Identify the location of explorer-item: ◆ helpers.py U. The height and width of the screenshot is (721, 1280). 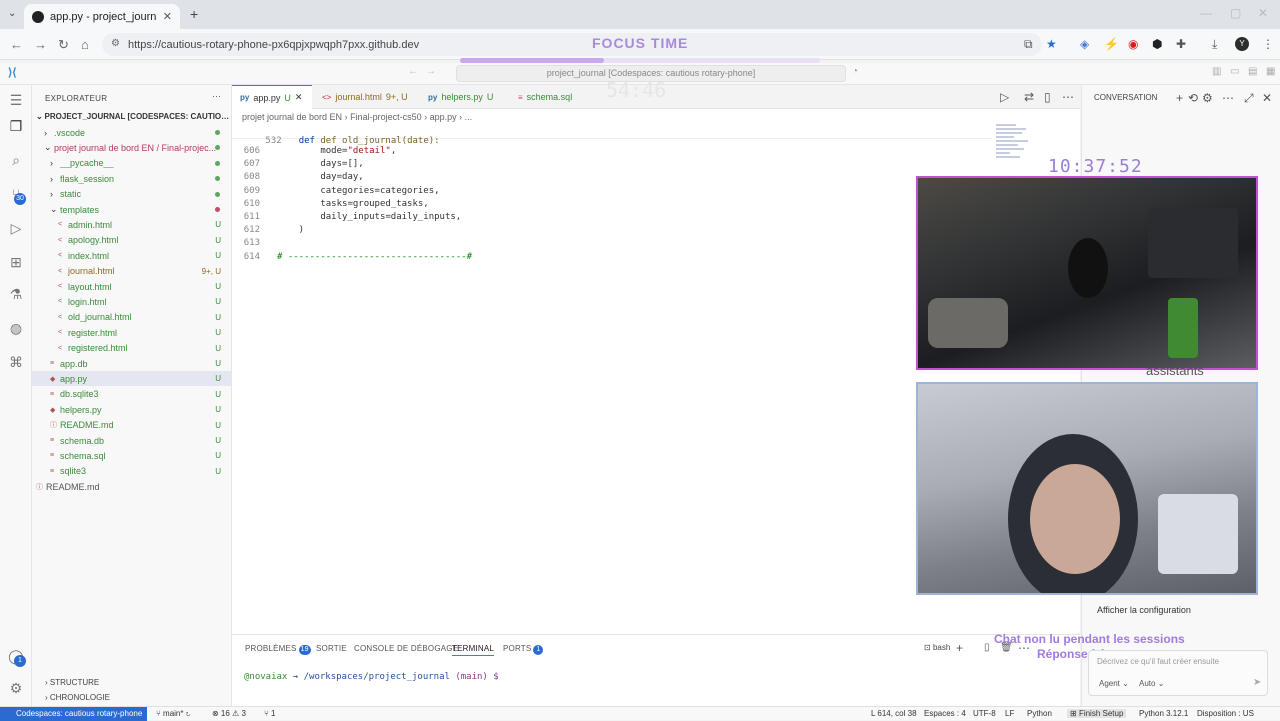
(131, 409).